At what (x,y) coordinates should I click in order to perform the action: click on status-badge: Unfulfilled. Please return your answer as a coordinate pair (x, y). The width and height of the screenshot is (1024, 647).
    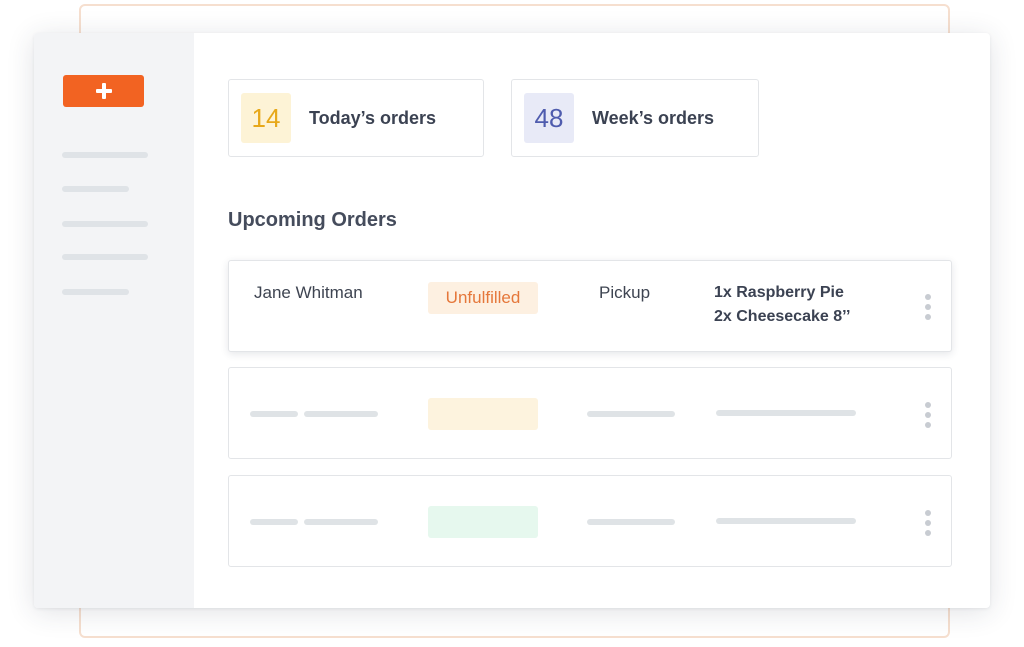
    Looking at the image, I should click on (483, 298).